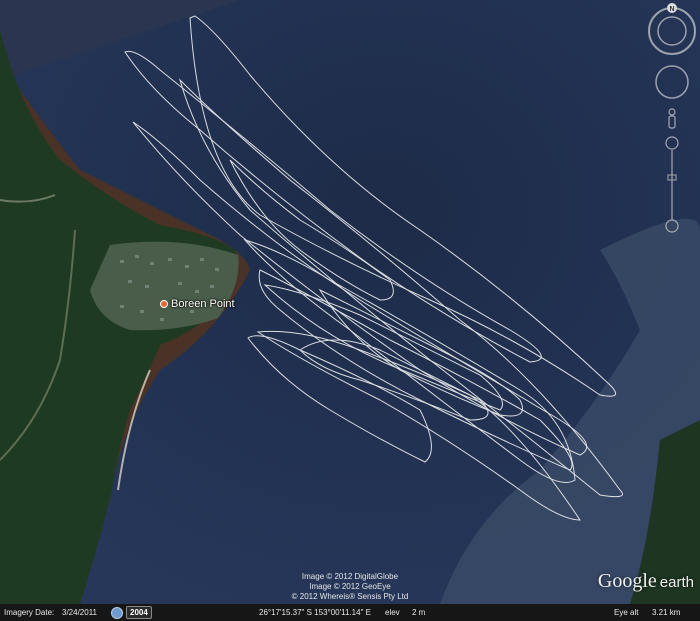 This screenshot has width=700, height=621. I want to click on place-label: Boreen Point, so click(197, 304).